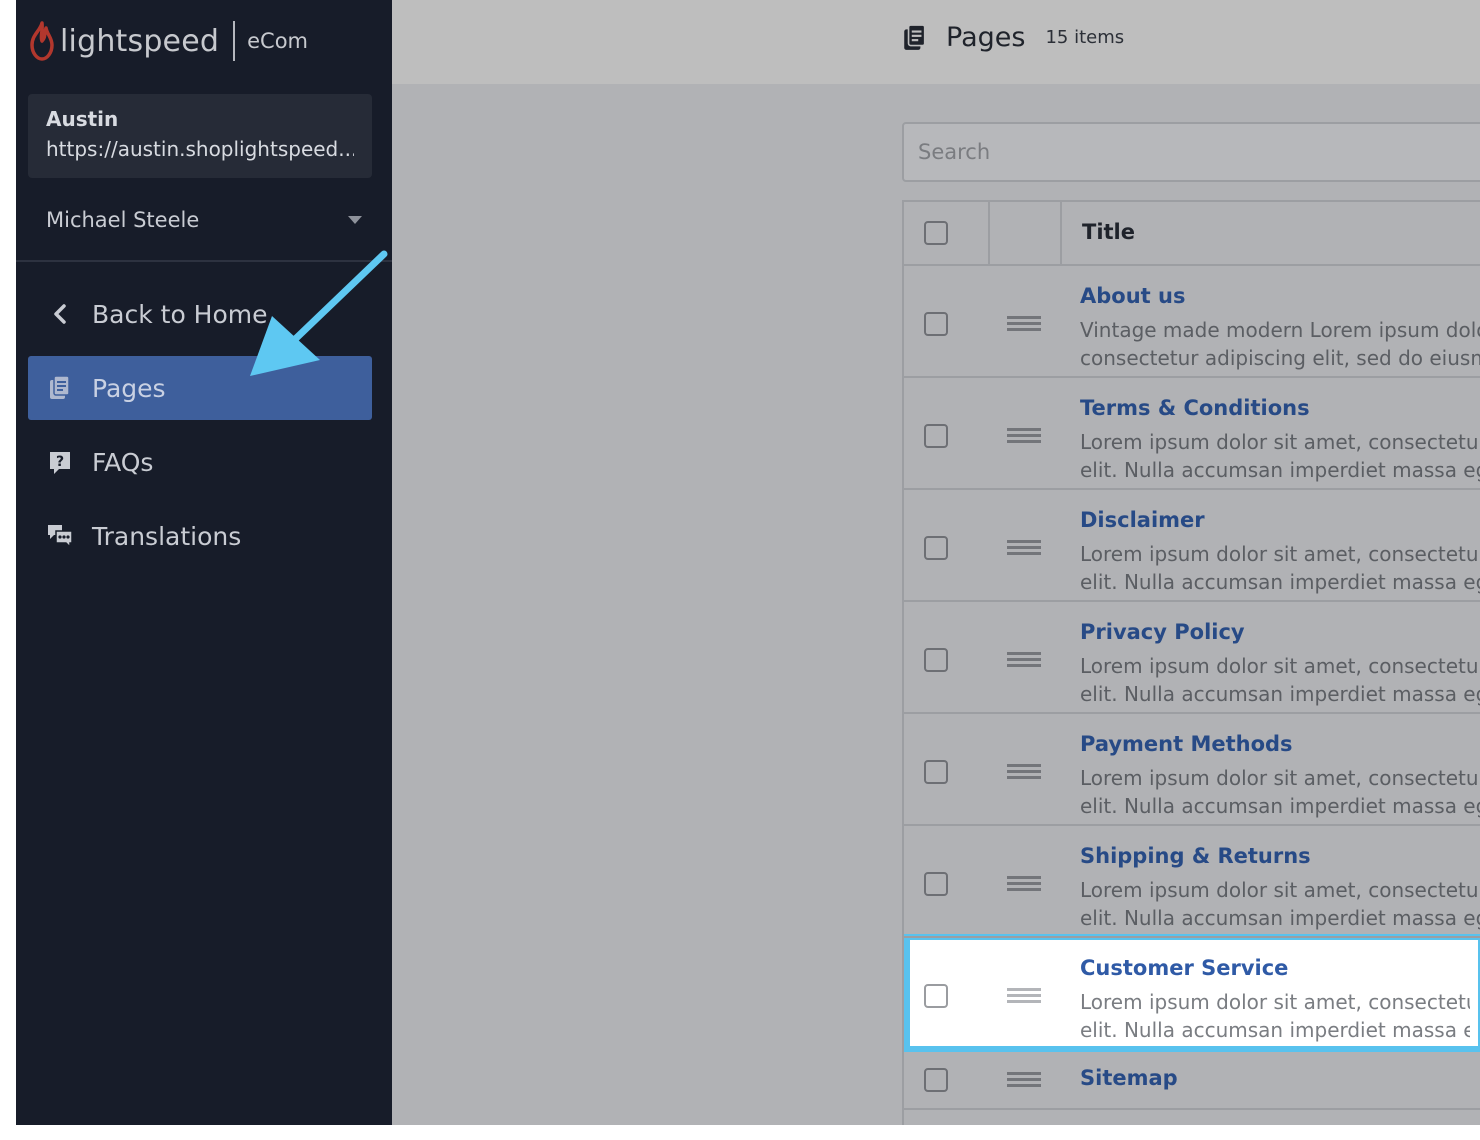 Image resolution: width=1480 pixels, height=1140 pixels. I want to click on row-description-line: Vintage made modern Lorem ipsum dolor, so click(1280, 330).